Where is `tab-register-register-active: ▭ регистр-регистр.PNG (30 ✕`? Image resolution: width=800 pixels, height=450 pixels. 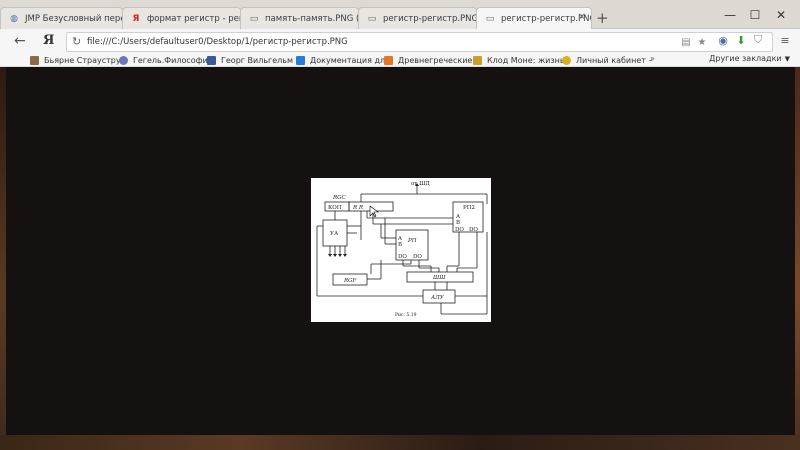 tab-register-register-active: ▭ регистр-регистр.PNG (30 ✕ is located at coordinates (534, 18).